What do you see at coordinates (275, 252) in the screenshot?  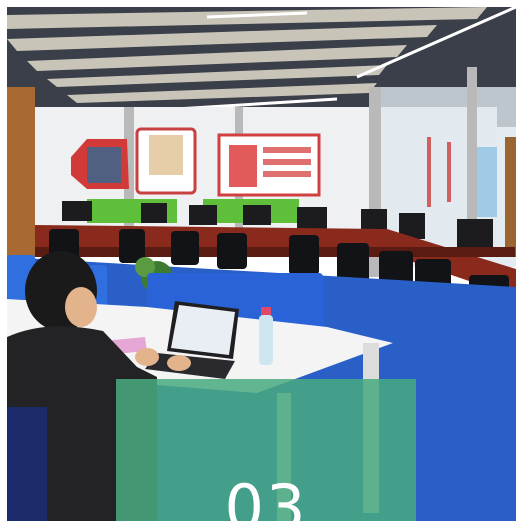 I see `desk-front` at bounding box center [275, 252].